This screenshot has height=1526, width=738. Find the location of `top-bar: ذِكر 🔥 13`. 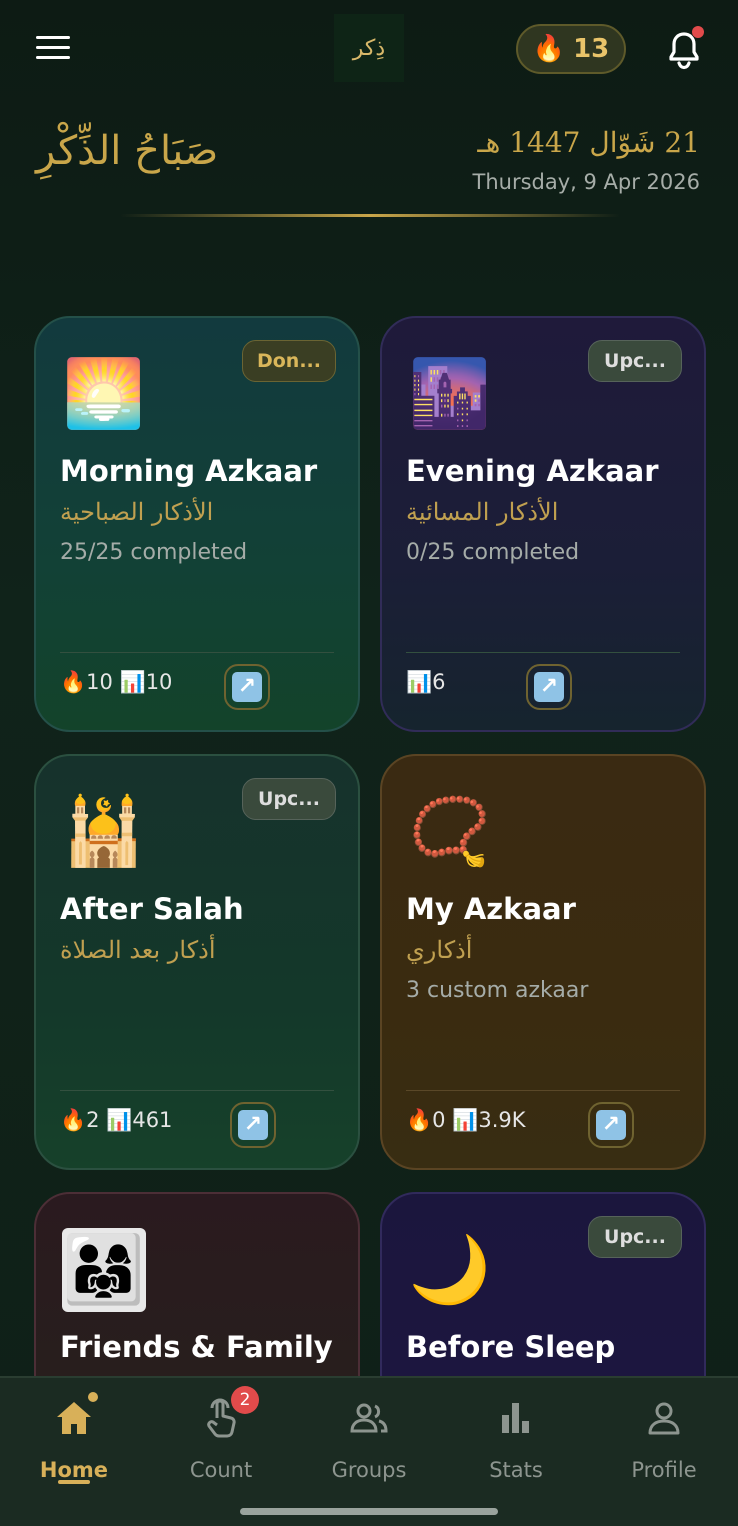

top-bar: ذِكر 🔥 13 is located at coordinates (369, 50).